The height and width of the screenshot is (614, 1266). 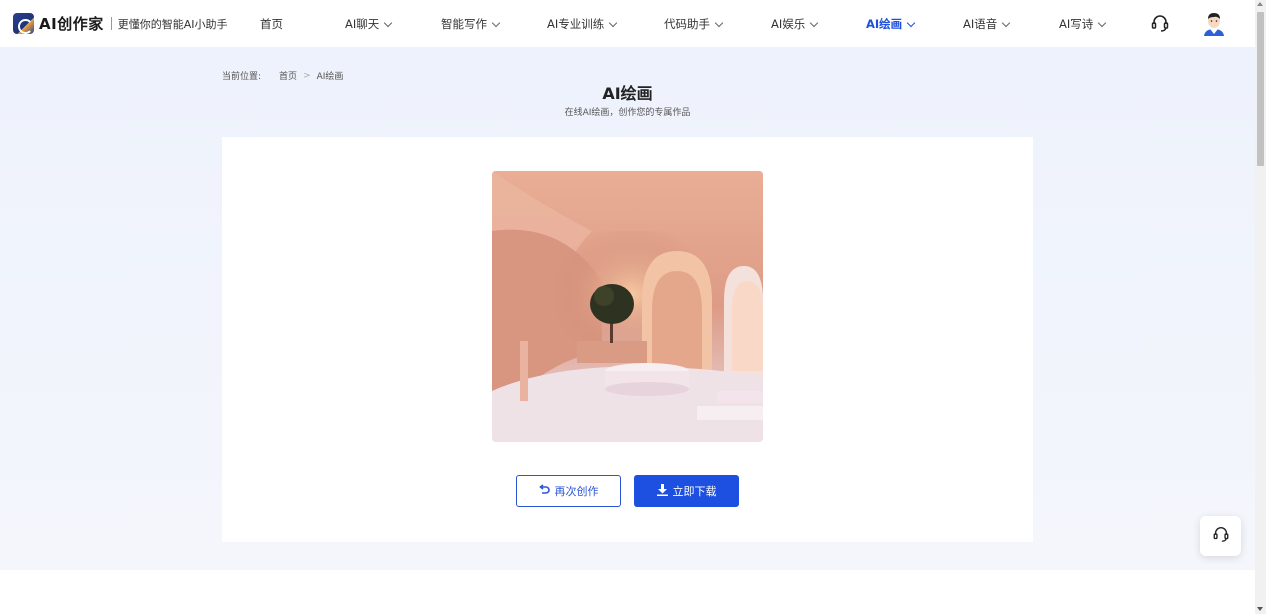 I want to click on logo-slogan: 更懂你的智能AI小助手, so click(x=172, y=24).